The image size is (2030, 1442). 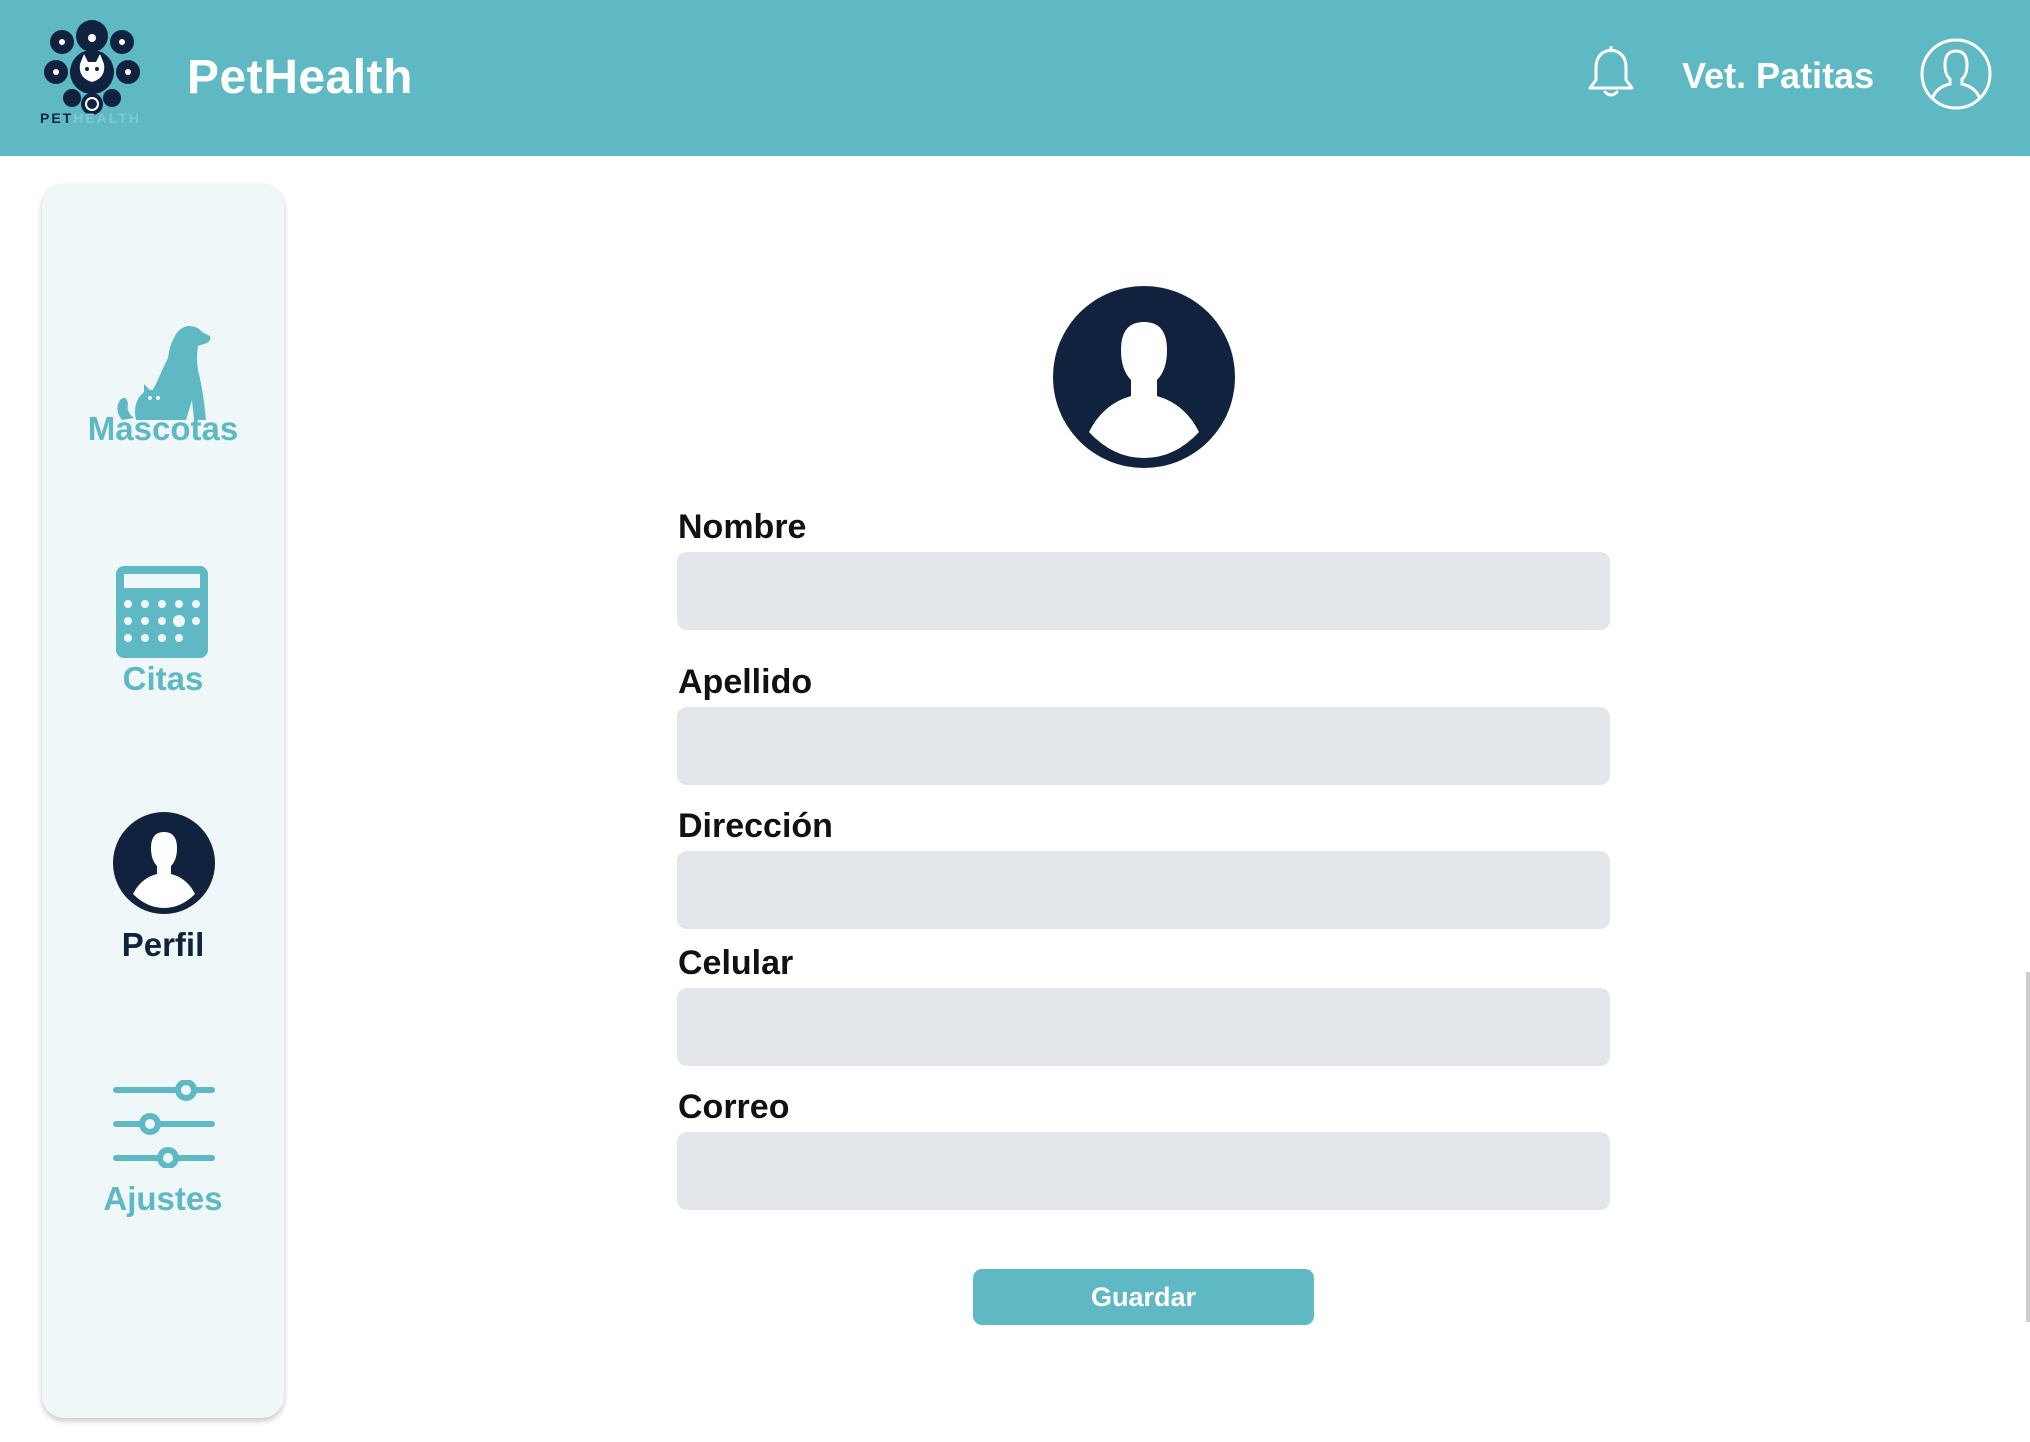 What do you see at coordinates (164, 373) in the screenshot?
I see `pets-icon` at bounding box center [164, 373].